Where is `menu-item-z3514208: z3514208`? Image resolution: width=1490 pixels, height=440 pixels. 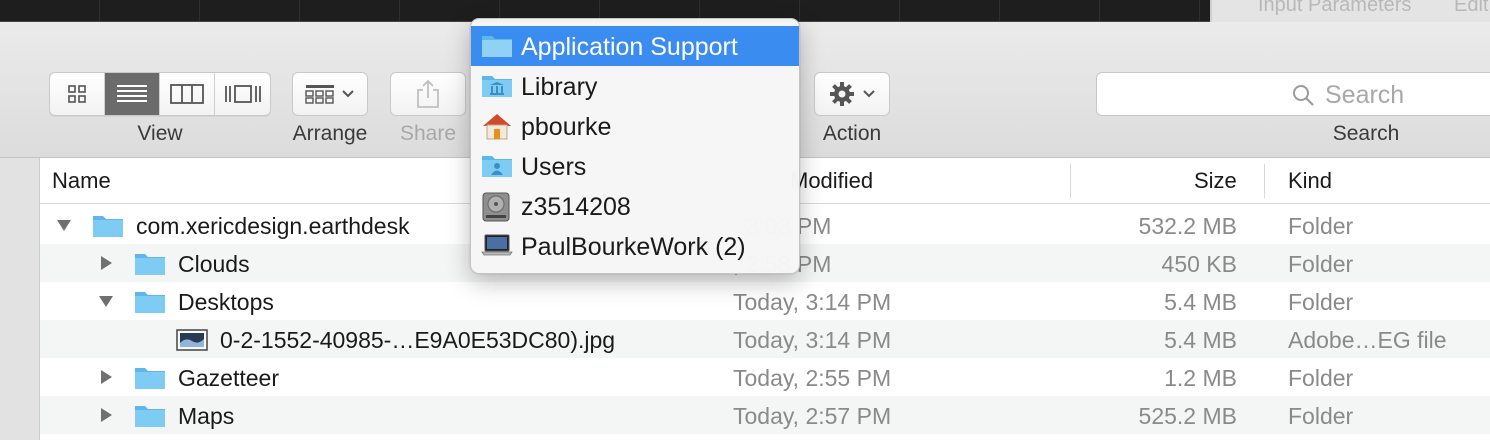 menu-item-z3514208: z3514208 is located at coordinates (635, 206).